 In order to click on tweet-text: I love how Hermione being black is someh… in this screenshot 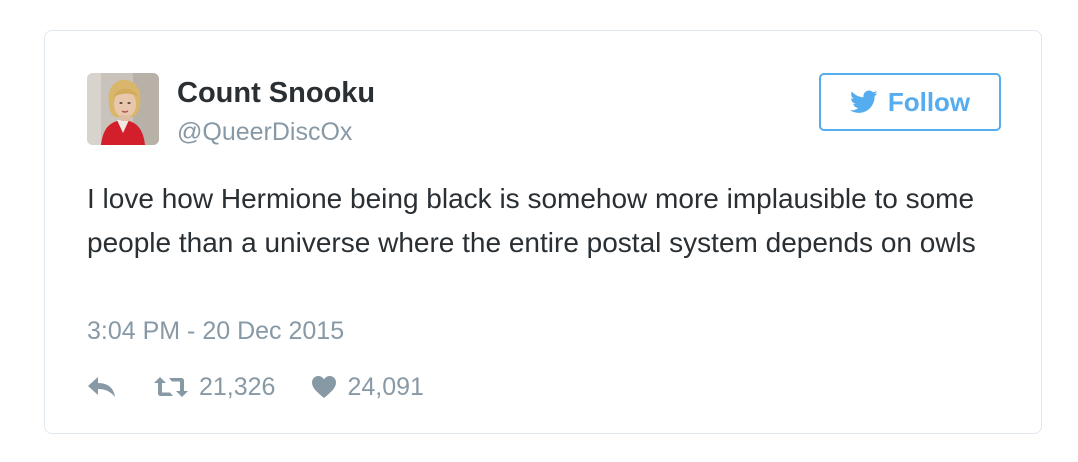, I will do `click(531, 220)`.